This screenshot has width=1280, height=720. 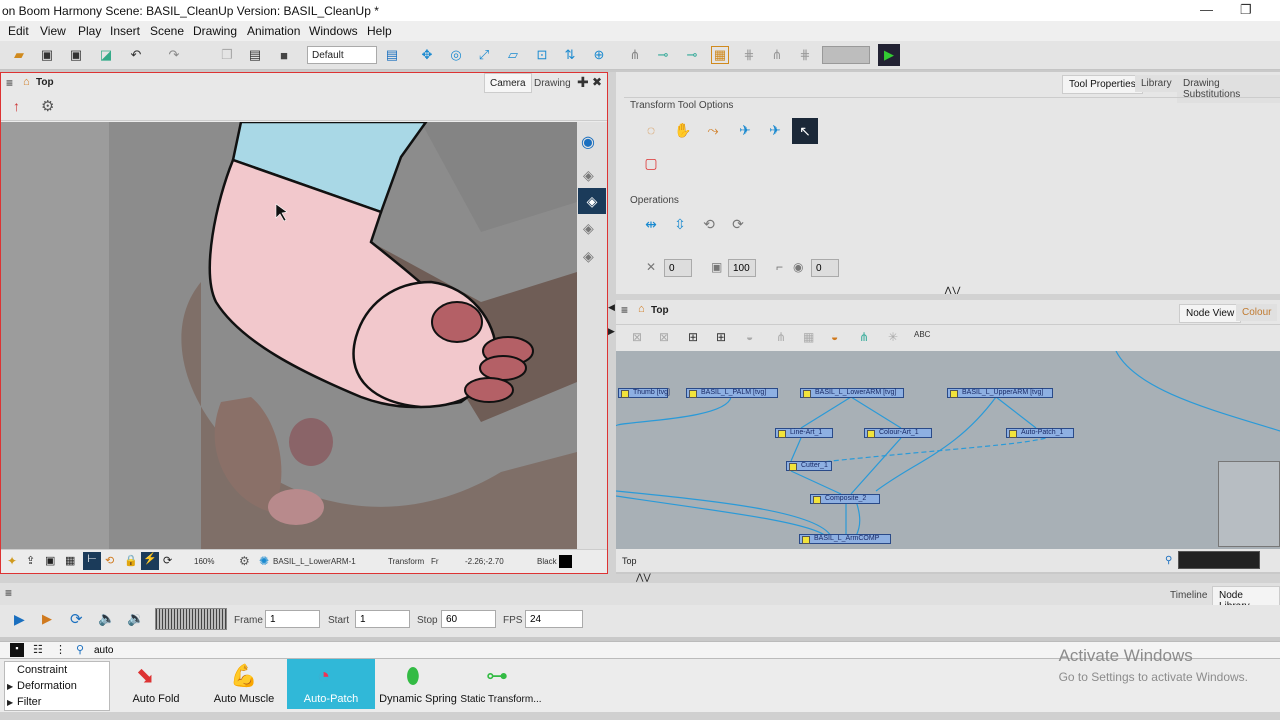 I want to click on layers-bottom-icon: ◈, so click(x=588, y=256).